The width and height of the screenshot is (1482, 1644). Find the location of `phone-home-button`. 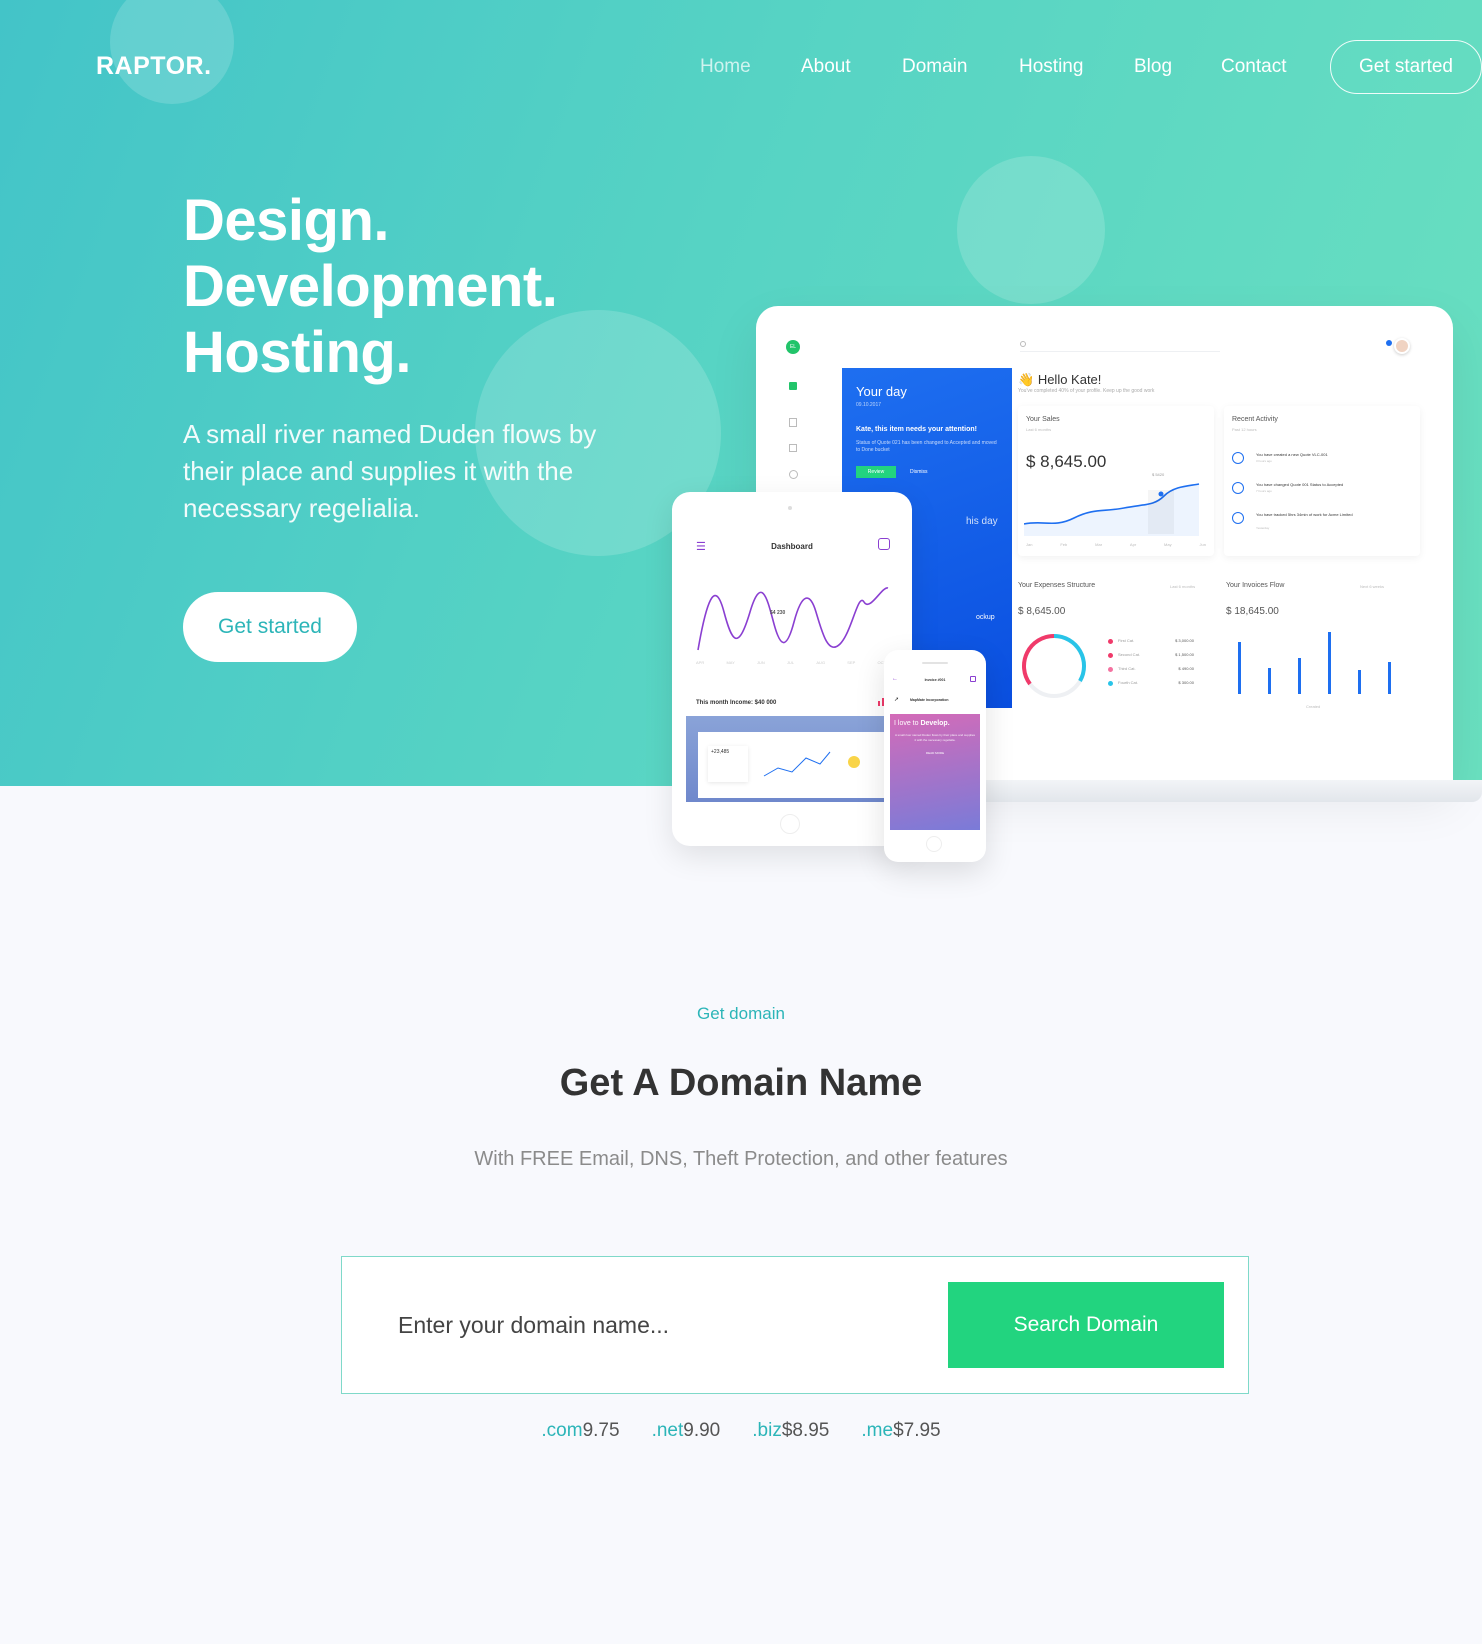

phone-home-button is located at coordinates (934, 844).